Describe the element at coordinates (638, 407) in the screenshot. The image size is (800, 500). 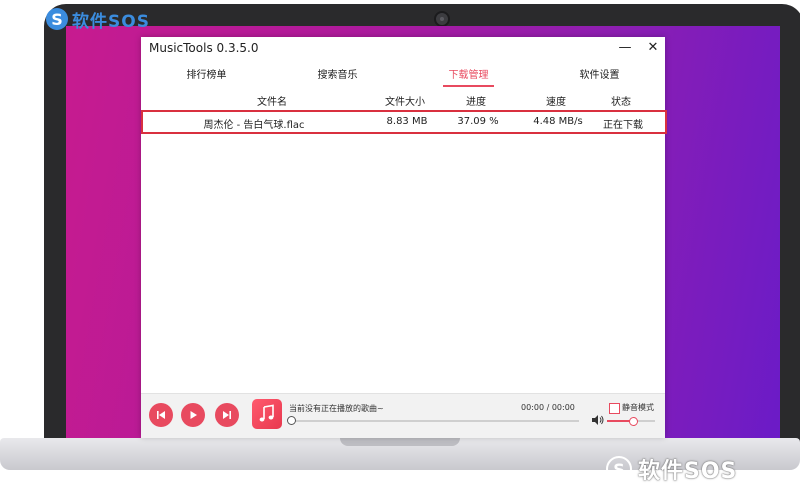
I see `mute-label: 静音模式` at that location.